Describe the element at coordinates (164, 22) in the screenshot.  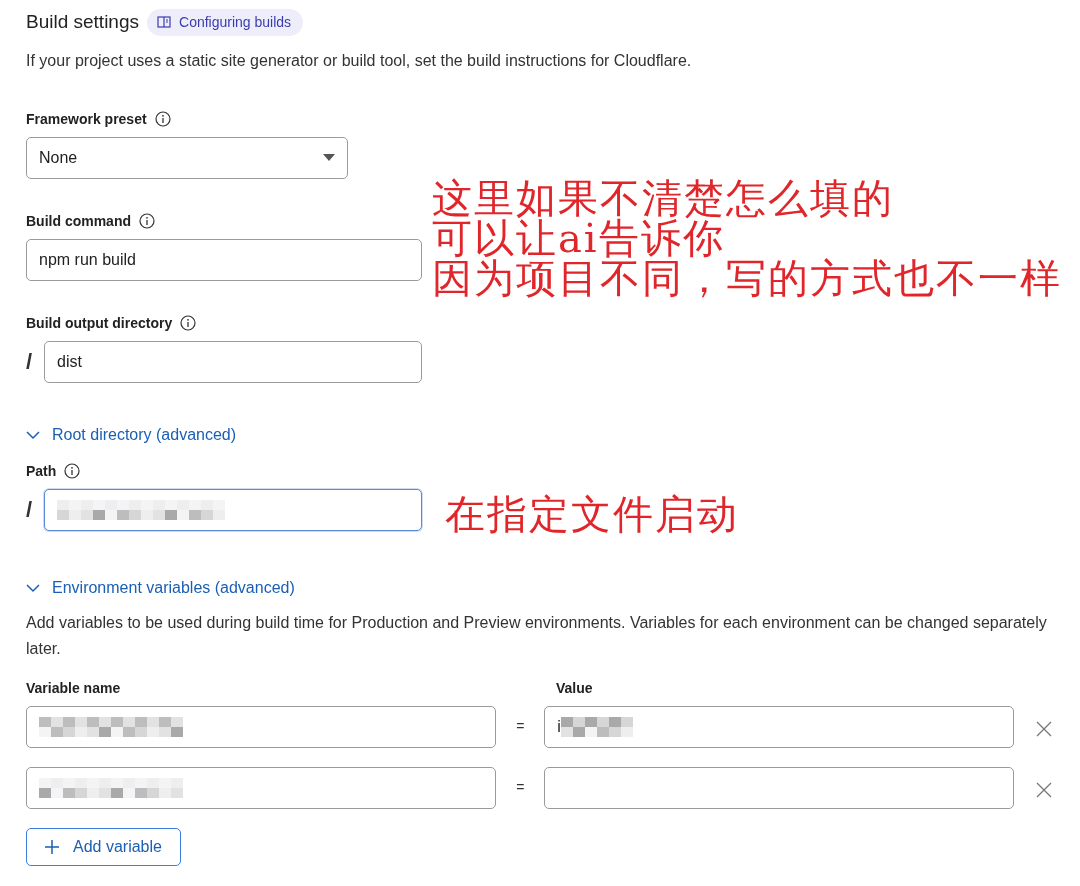
I see `book-icon` at that location.